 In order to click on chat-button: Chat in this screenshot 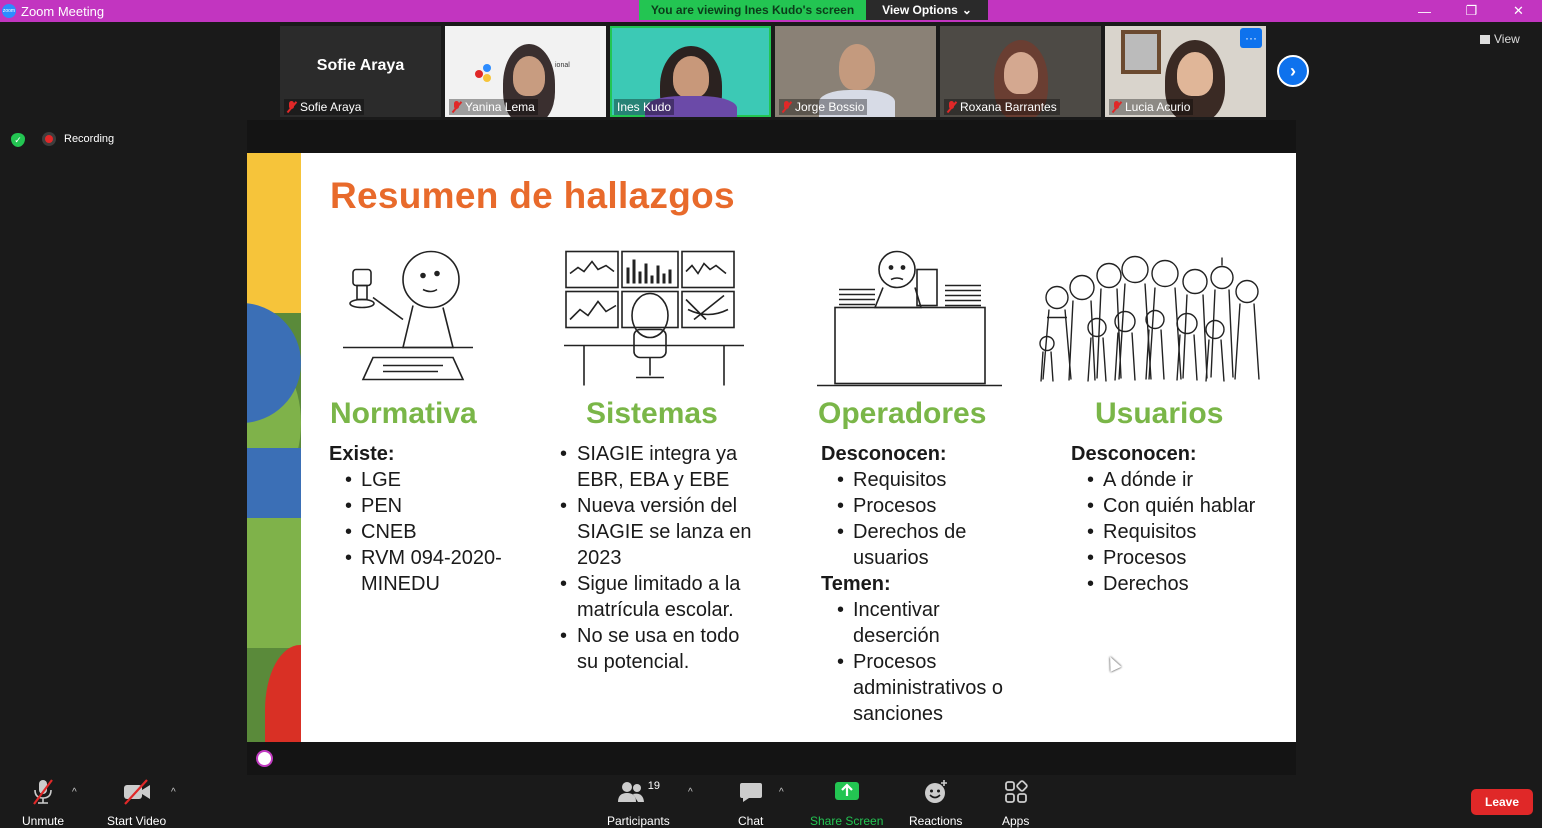, I will do `click(750, 803)`.